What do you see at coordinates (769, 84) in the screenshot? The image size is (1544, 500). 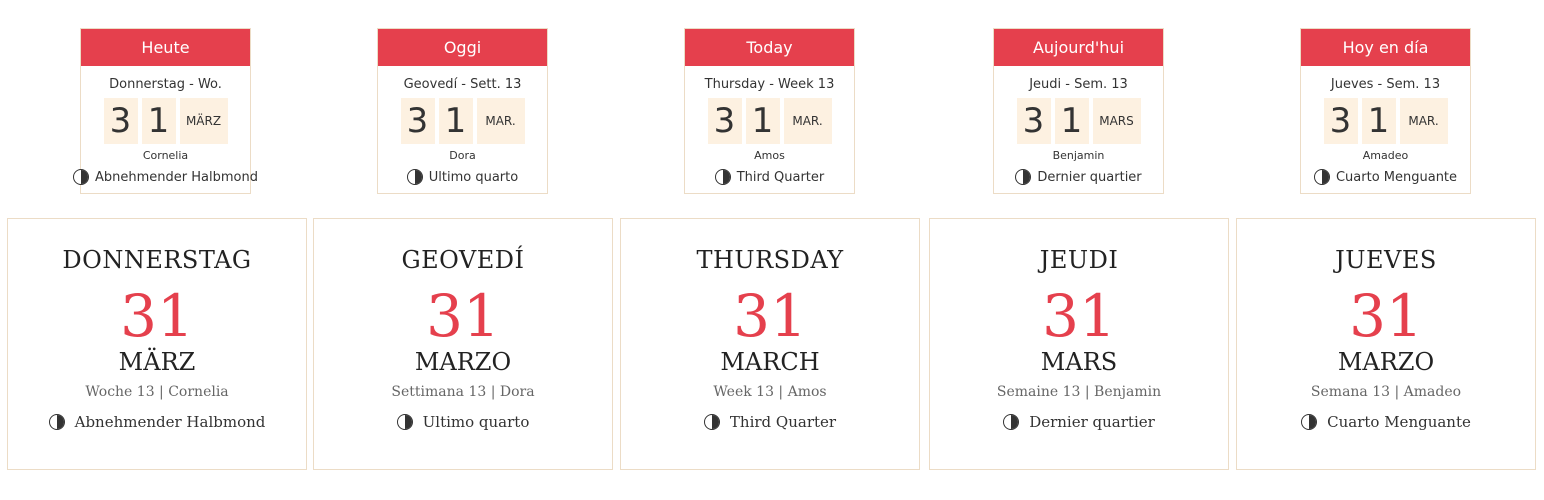 I see `weekday-week: Thursday - Week 13` at bounding box center [769, 84].